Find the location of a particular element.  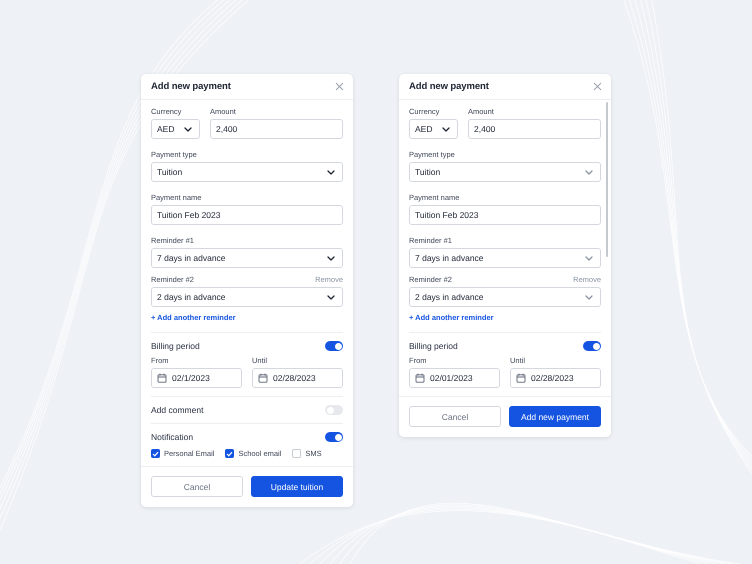

section-label: Add comment is located at coordinates (177, 410).